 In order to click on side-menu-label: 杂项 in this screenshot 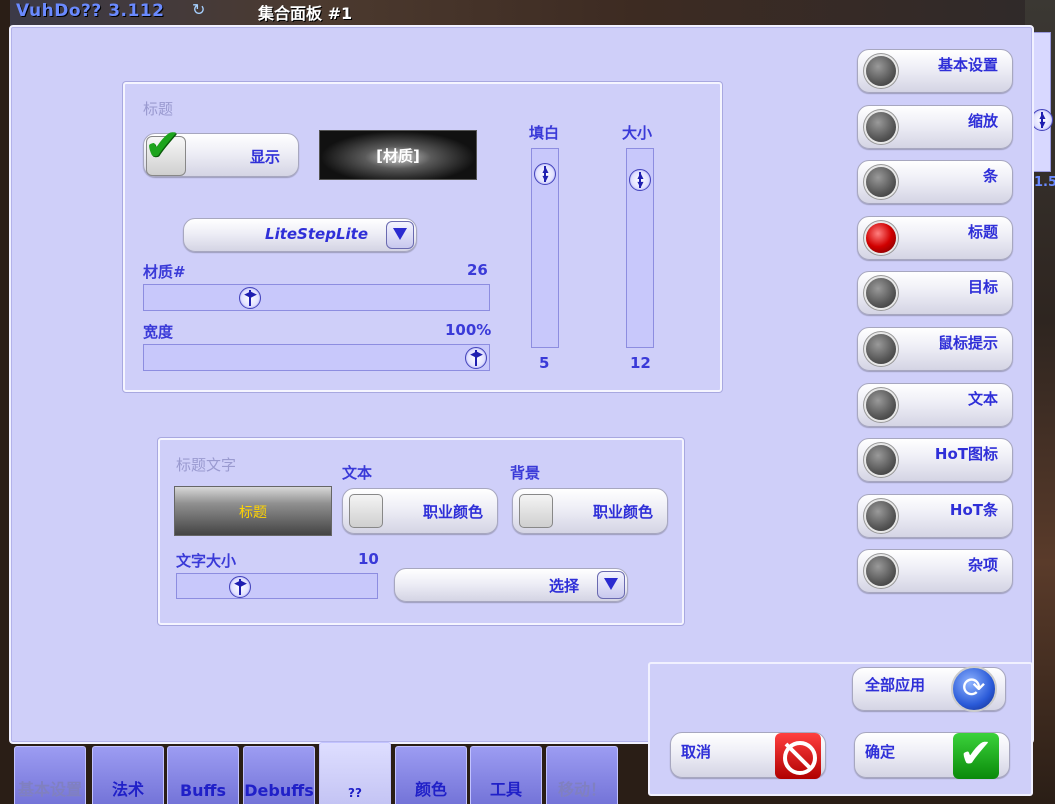, I will do `click(982, 565)`.